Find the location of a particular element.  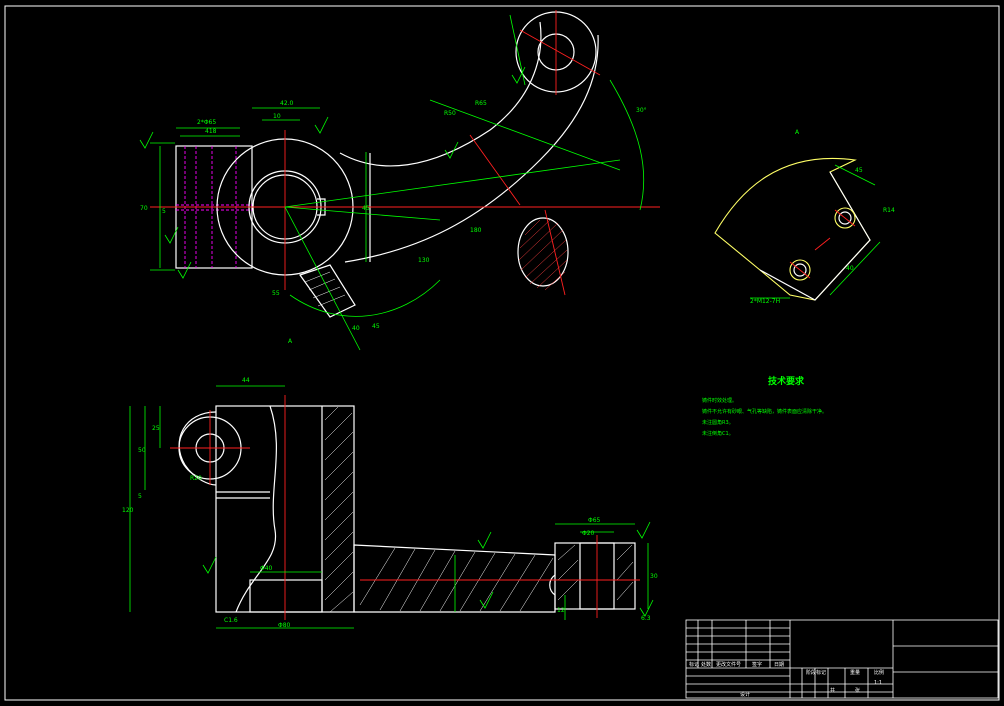

note-line-3: 未注圆角R3。 is located at coordinates (718, 422).